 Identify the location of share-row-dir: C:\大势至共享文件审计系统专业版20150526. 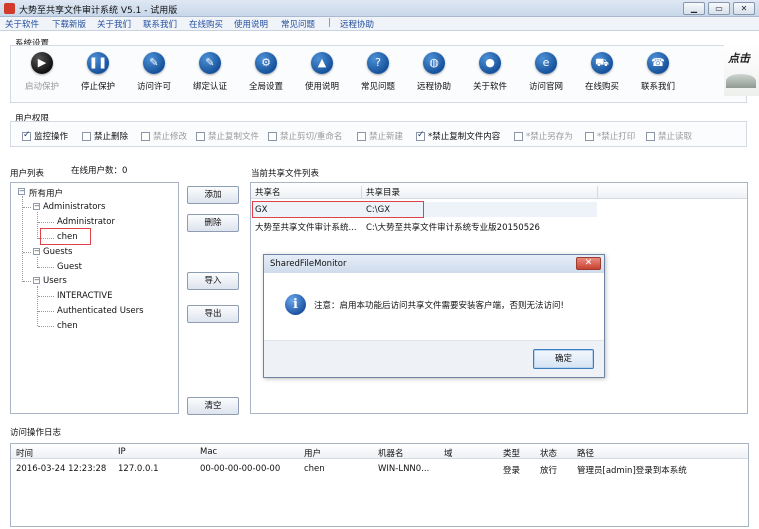
(453, 227).